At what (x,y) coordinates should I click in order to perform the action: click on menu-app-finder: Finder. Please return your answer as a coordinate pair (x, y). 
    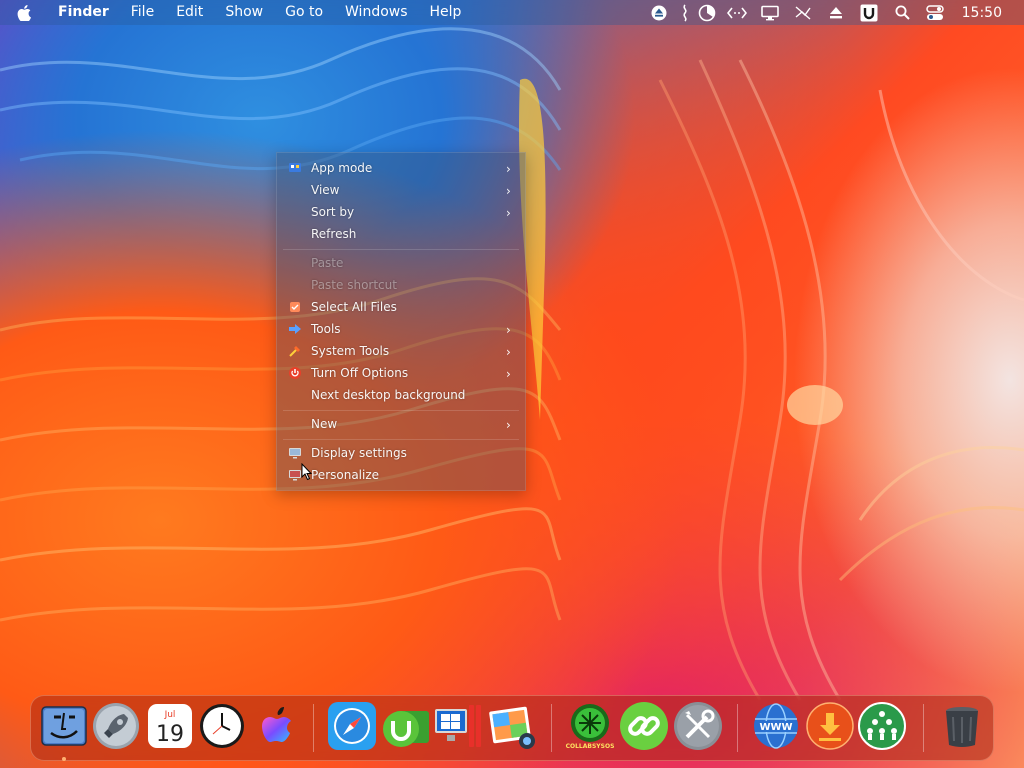
    Looking at the image, I should click on (84, 12).